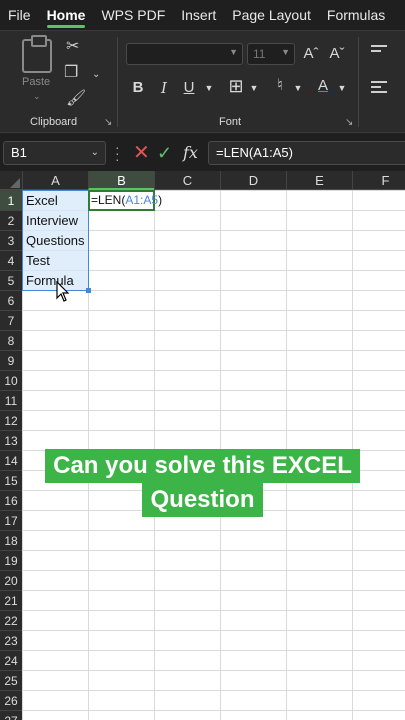 This screenshot has width=405, height=720. Describe the element at coordinates (323, 86) in the screenshot. I see `font-color-button: A` at that location.